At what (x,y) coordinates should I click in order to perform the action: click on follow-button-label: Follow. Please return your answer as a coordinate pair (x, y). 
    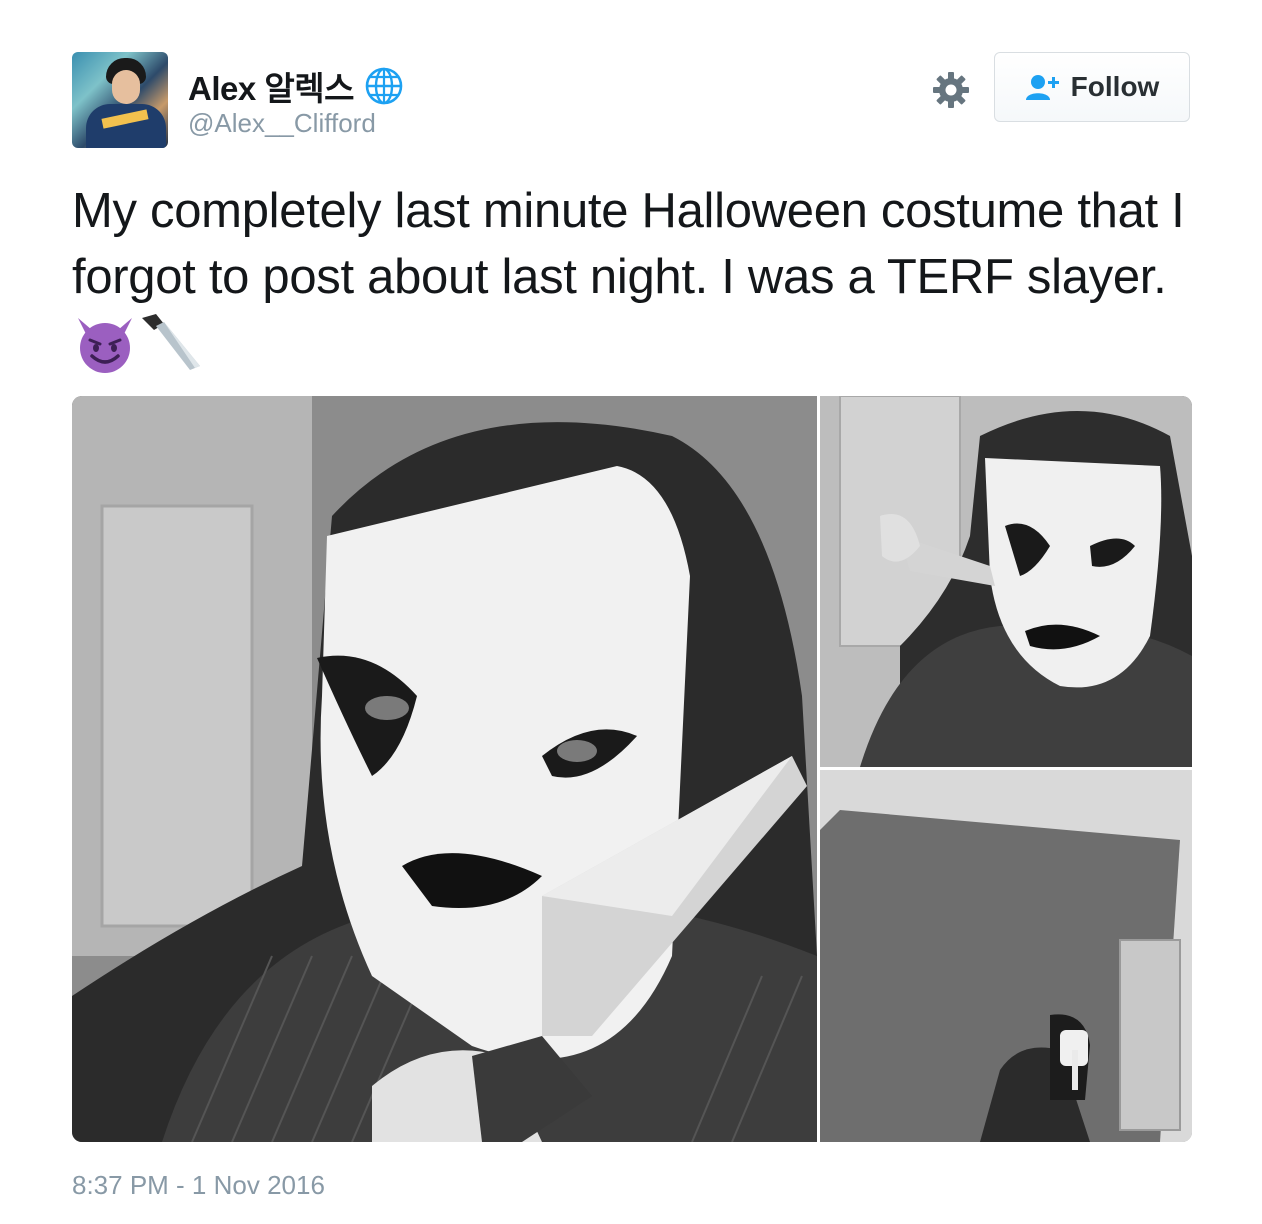
    Looking at the image, I should click on (1115, 86).